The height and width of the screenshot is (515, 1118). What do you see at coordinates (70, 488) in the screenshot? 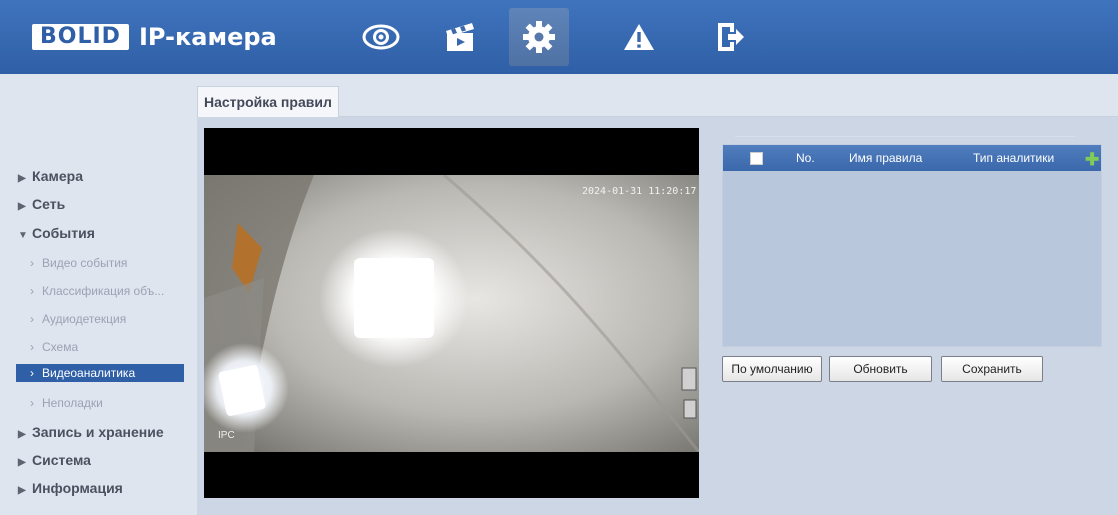
I see `sidebar-item-information: ▶ Информация` at bounding box center [70, 488].